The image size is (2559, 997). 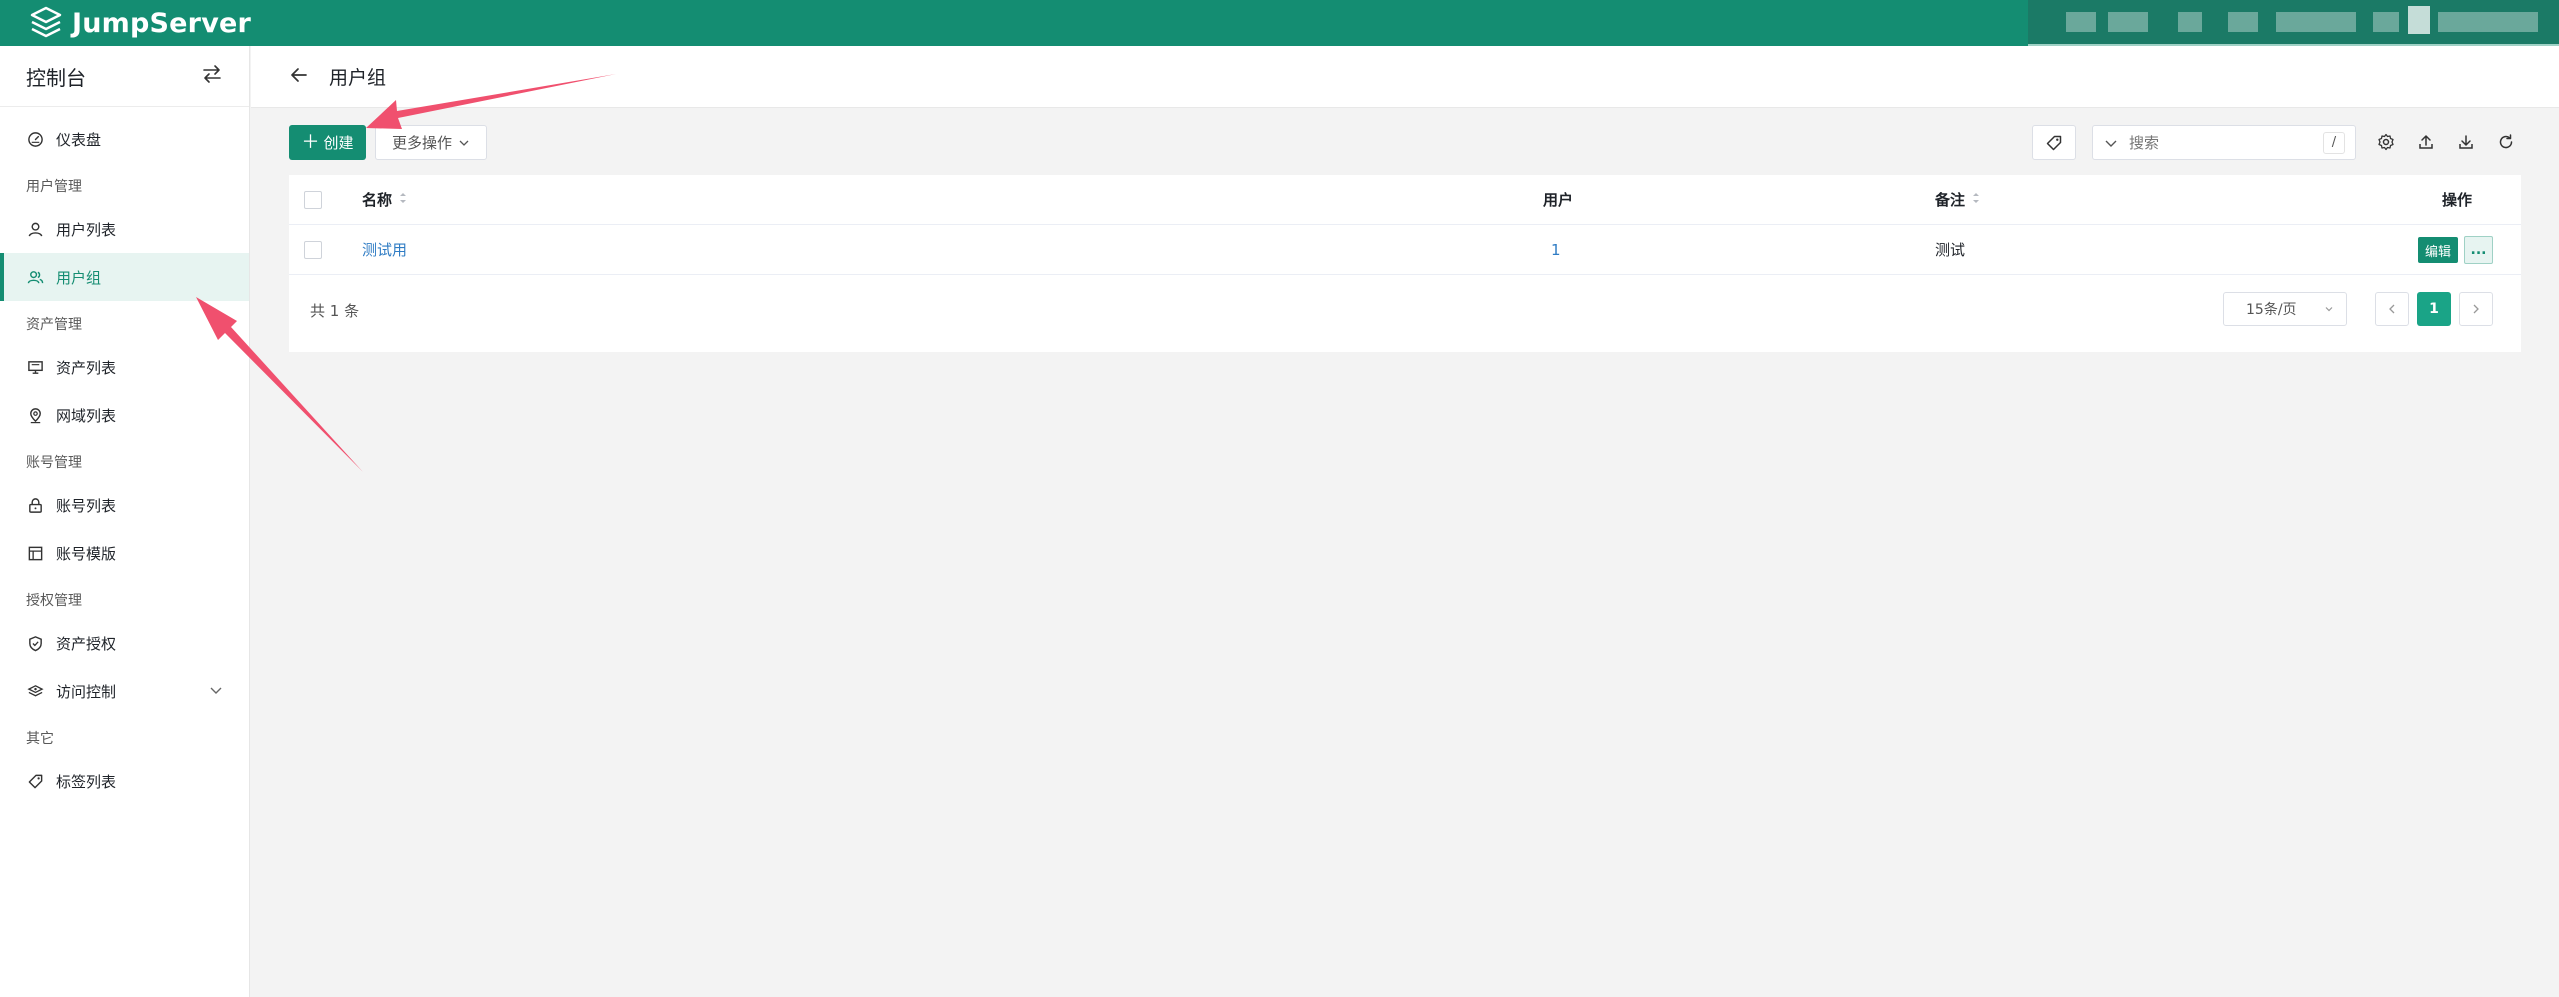 What do you see at coordinates (335, 311) in the screenshot?
I see `total-count: 共 1 条` at bounding box center [335, 311].